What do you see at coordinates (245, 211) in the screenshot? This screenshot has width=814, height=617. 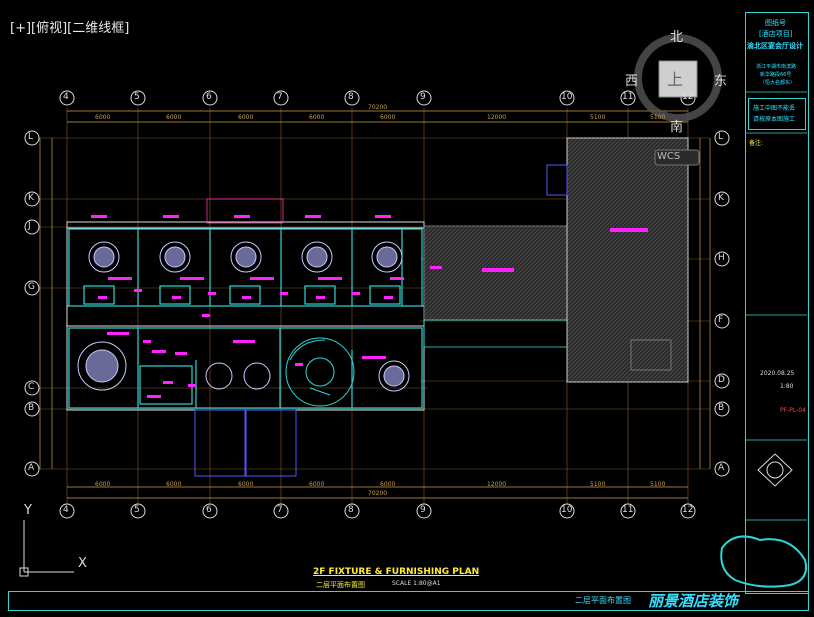 I see `upper-protrusion` at bounding box center [245, 211].